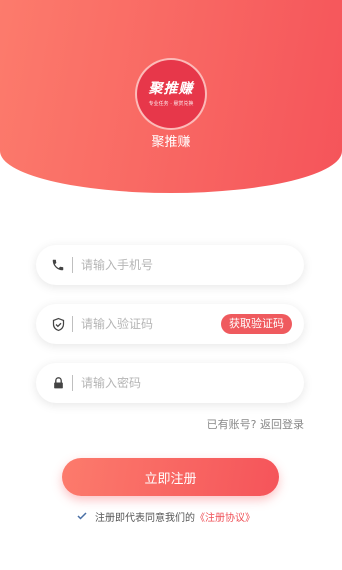 The width and height of the screenshot is (342, 570). What do you see at coordinates (225, 516) in the screenshot?
I see `agreement-link: 《注册协议》` at bounding box center [225, 516].